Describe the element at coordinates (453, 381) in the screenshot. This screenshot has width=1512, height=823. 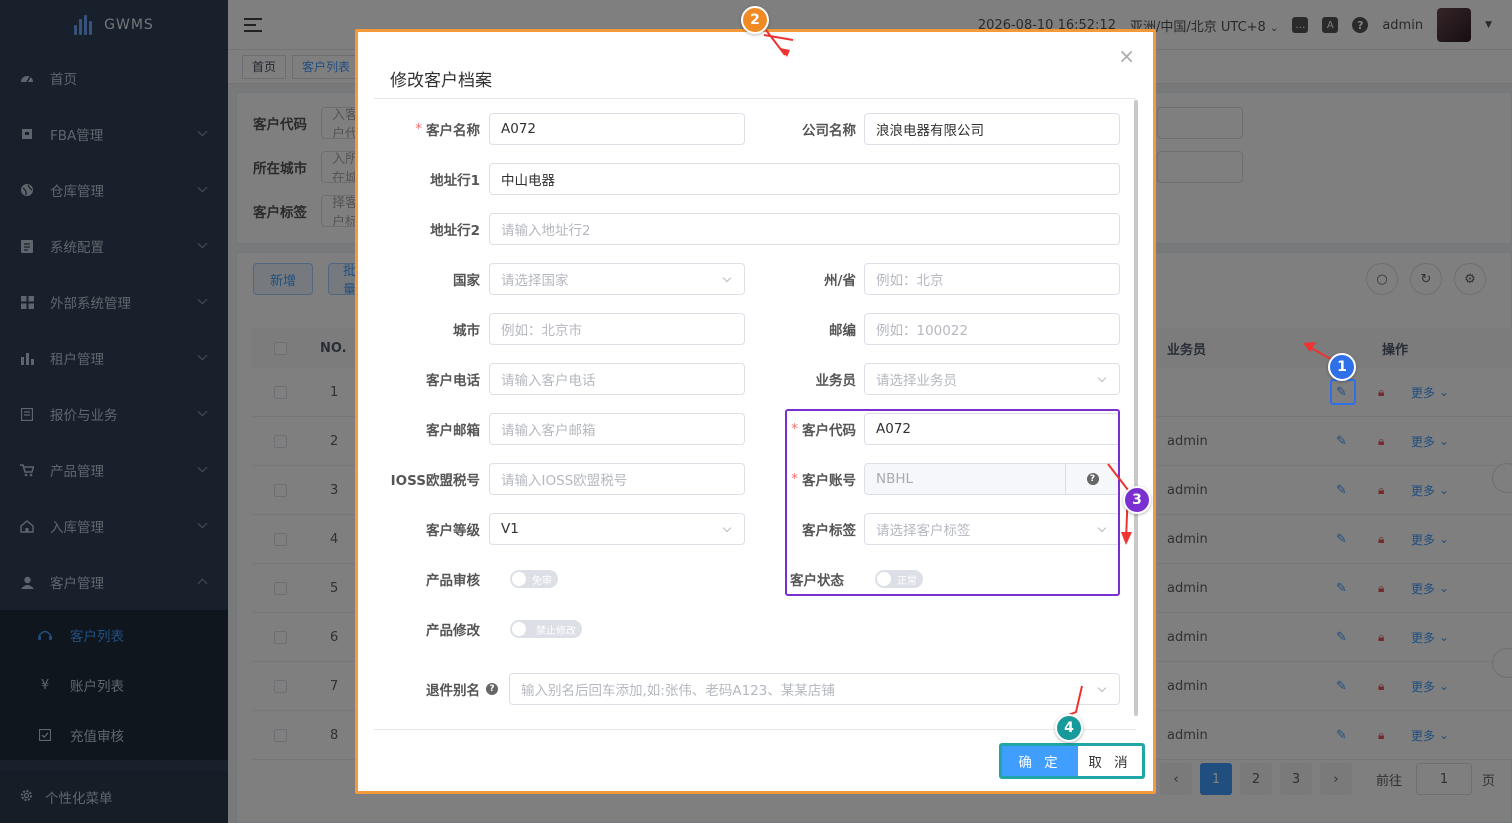
I see `phone-label: 客户电话` at that location.